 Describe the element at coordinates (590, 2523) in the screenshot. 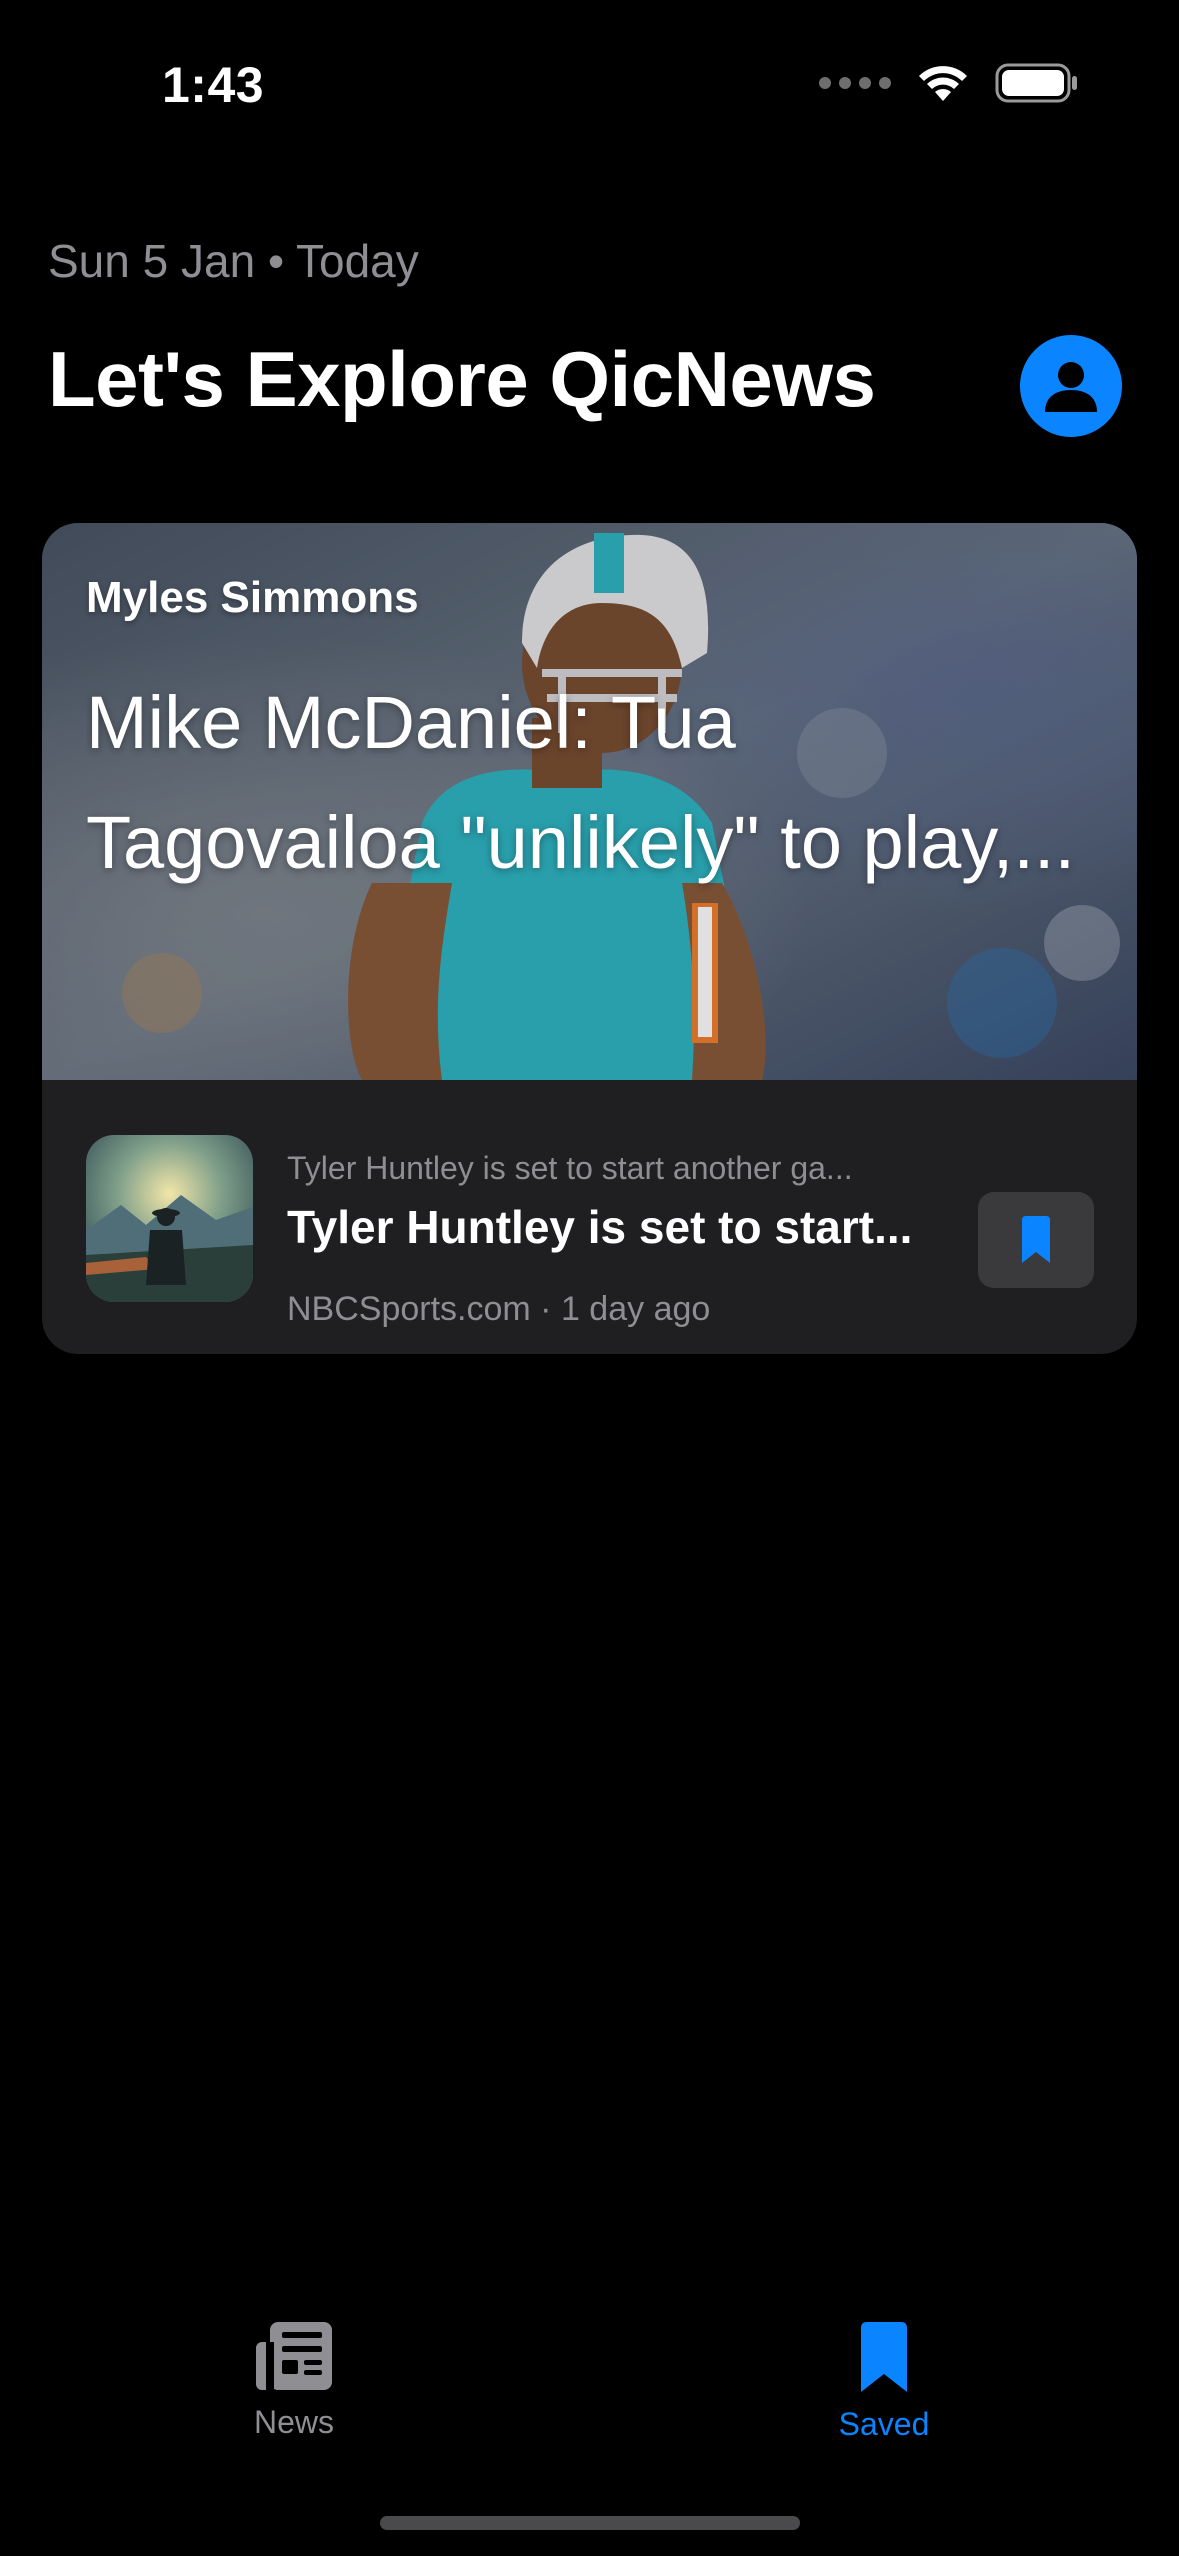

I see `home-indicator` at that location.